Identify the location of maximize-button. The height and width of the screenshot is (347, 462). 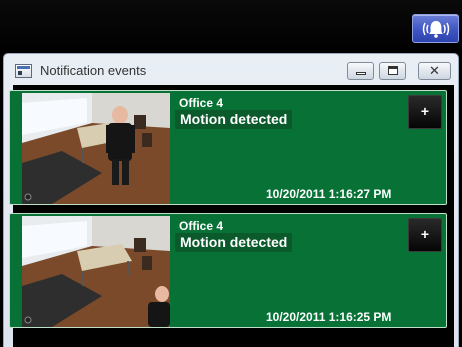
(392, 71).